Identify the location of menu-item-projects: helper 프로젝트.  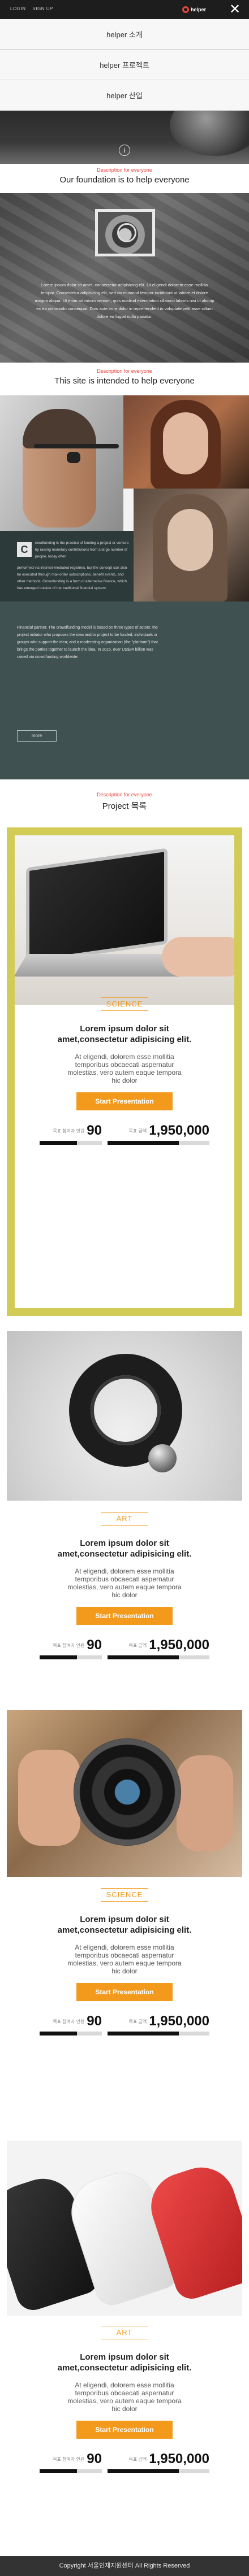
(124, 65).